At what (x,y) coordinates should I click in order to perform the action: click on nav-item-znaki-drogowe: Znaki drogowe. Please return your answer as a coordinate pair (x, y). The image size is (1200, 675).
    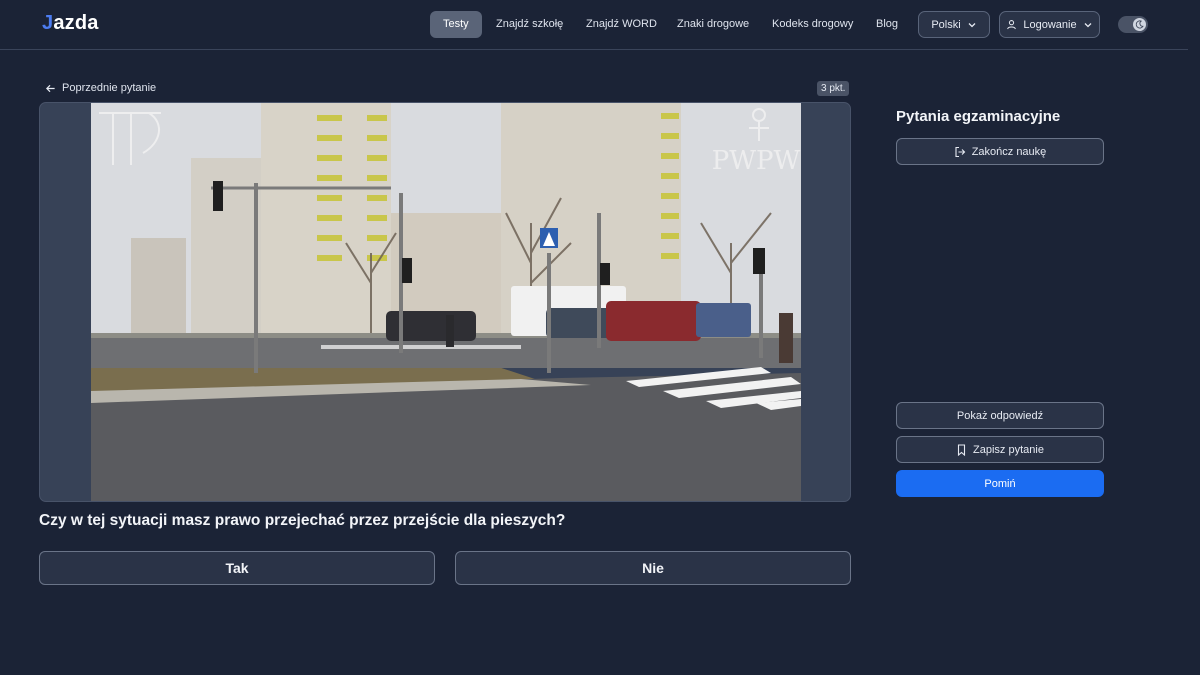
    Looking at the image, I should click on (713, 24).